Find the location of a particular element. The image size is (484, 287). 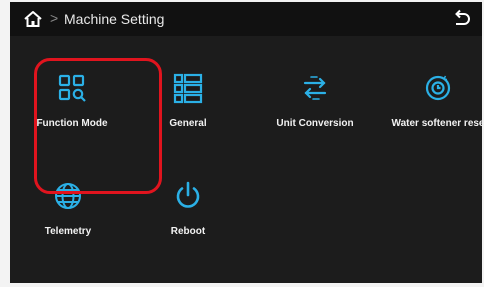

swap-arrows-icon is located at coordinates (315, 88).